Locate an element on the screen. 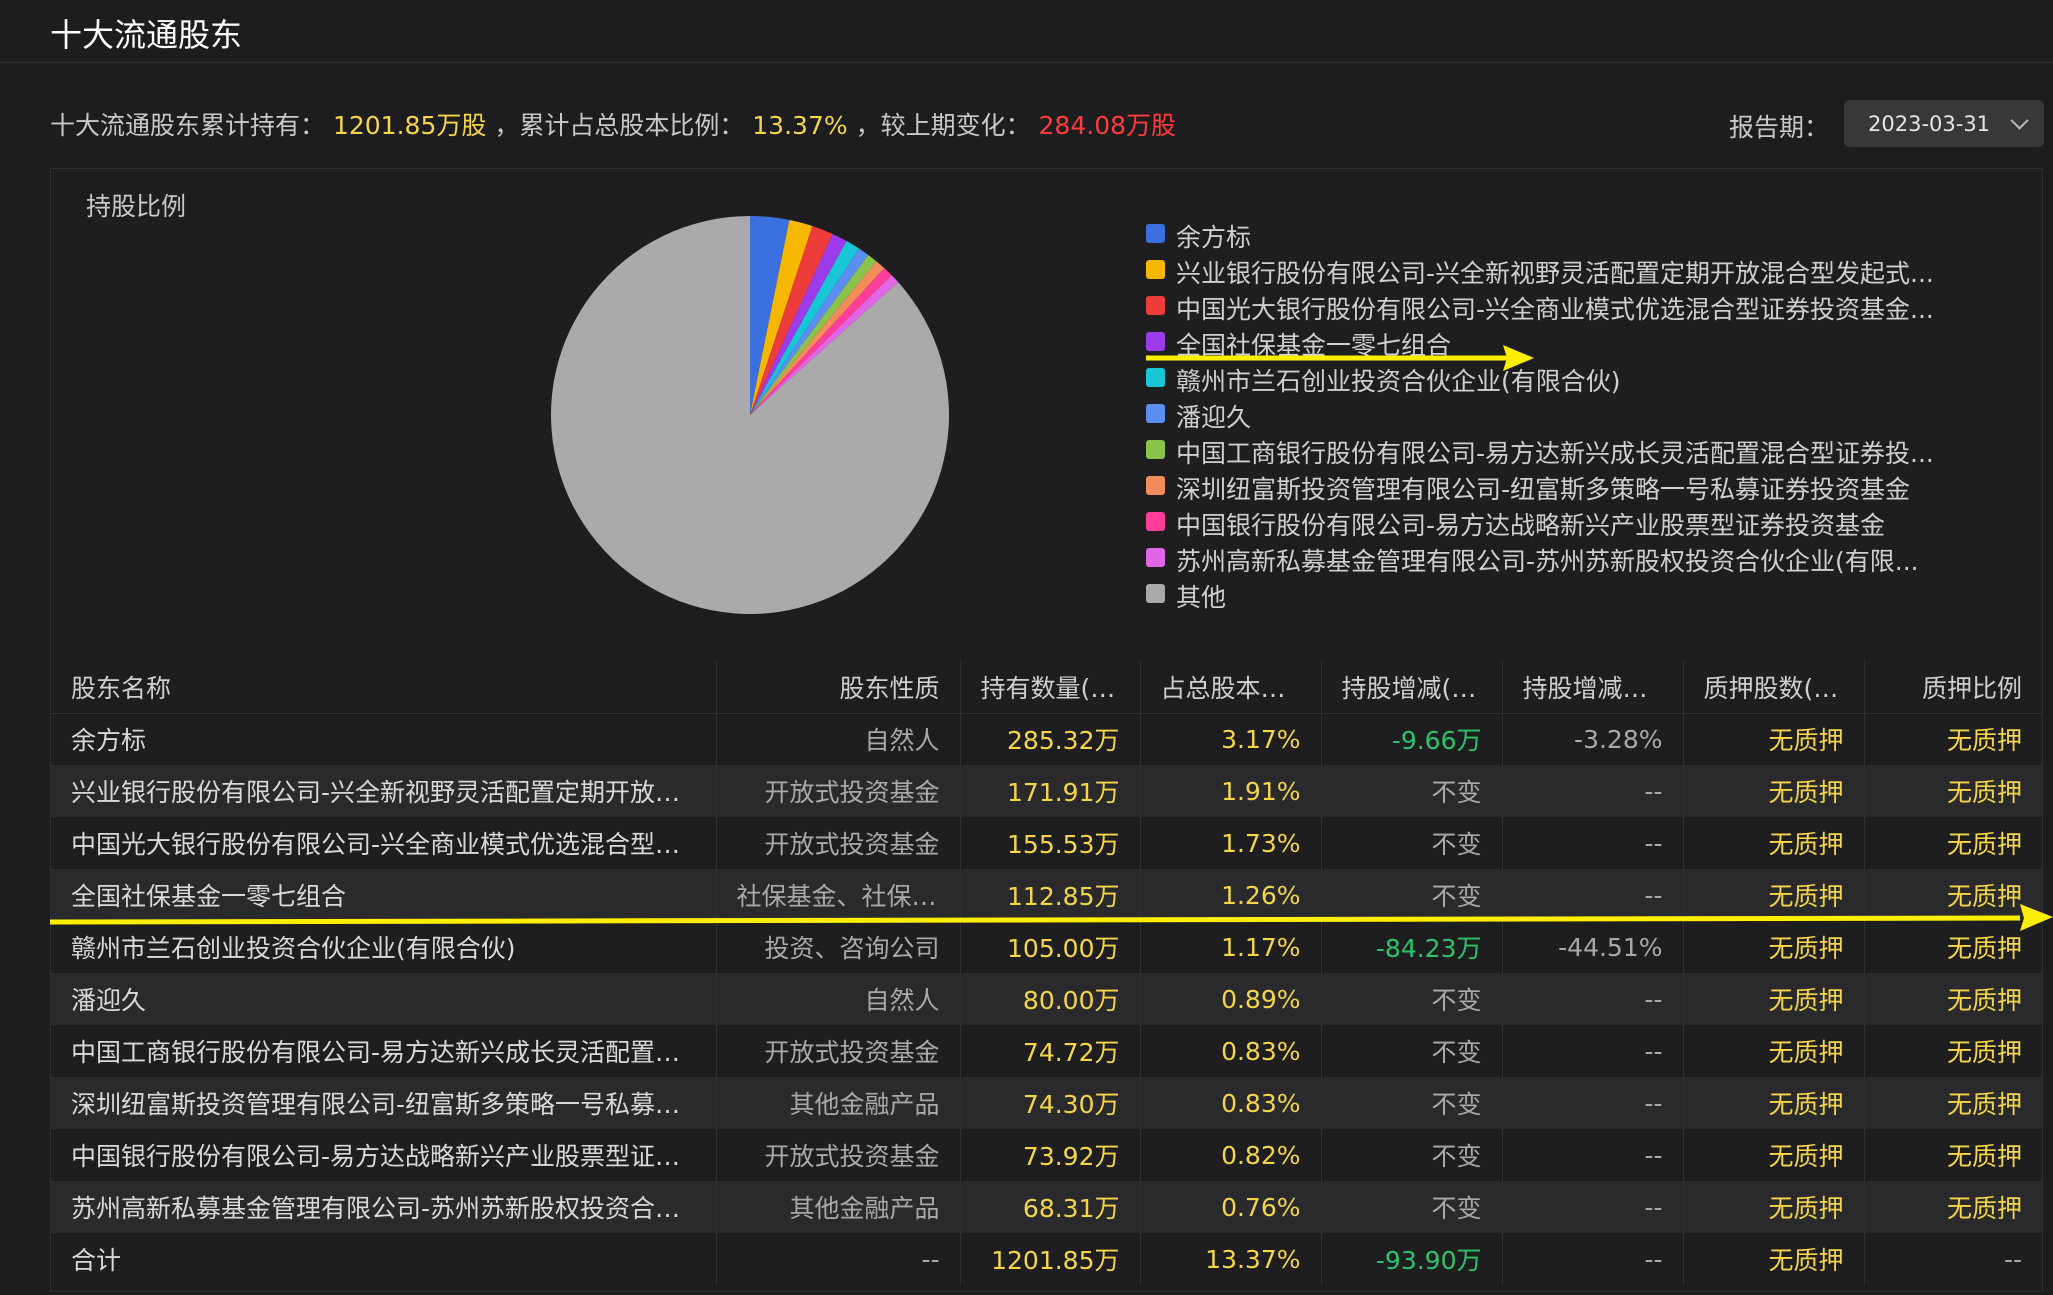 The width and height of the screenshot is (2053, 1295). table-cell: 80.00万 is located at coordinates (1050, 999).